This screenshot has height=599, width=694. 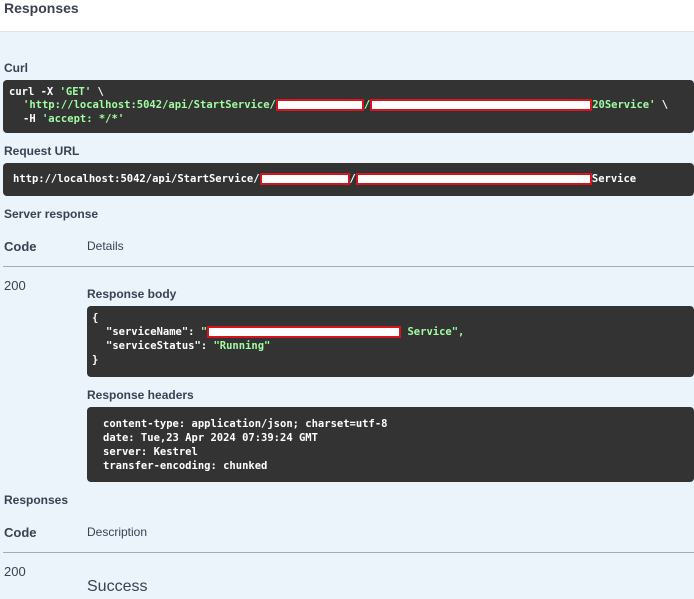 What do you see at coordinates (95, 318) in the screenshot?
I see `json-open-brace: {` at bounding box center [95, 318].